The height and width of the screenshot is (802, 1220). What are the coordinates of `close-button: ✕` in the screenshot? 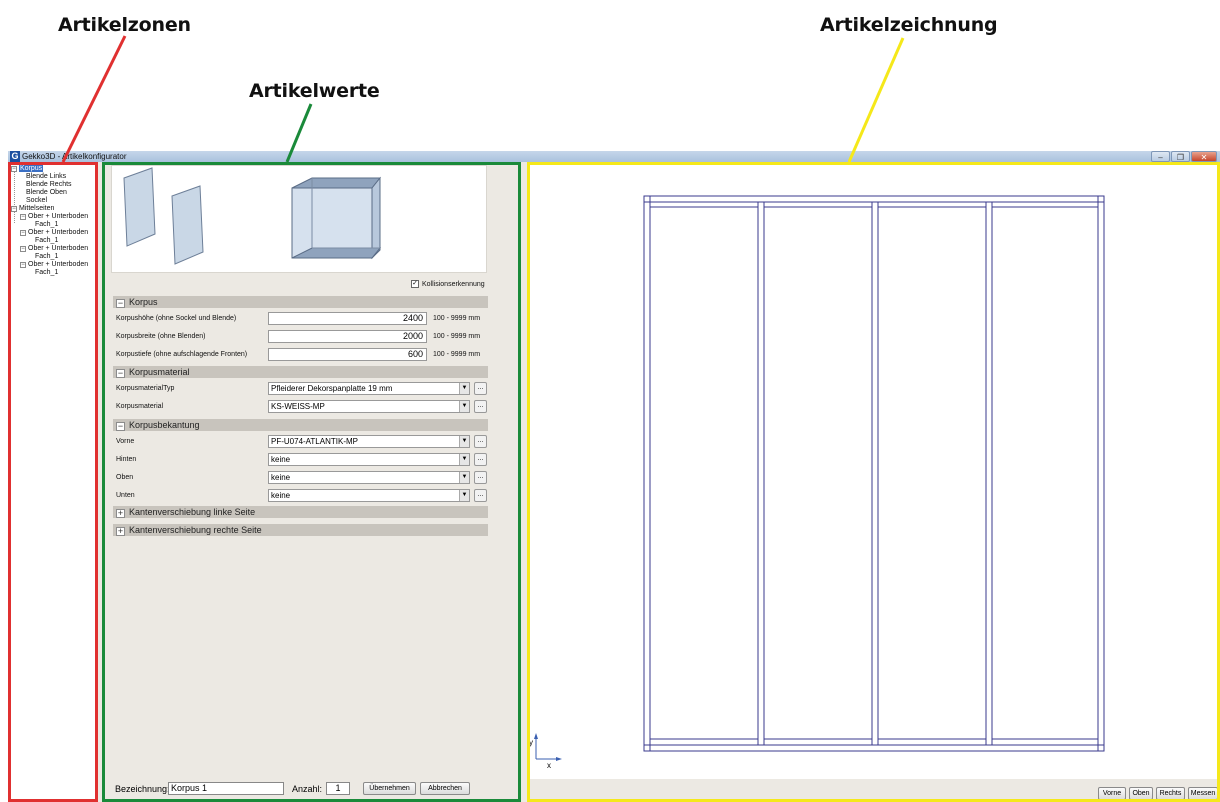 It's located at (1204, 156).